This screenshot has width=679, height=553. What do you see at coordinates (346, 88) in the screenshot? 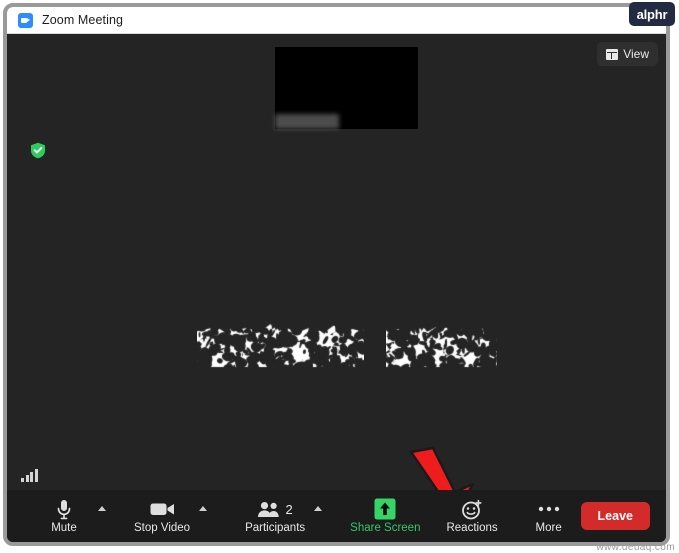
I see `participant-thumbnail` at bounding box center [346, 88].